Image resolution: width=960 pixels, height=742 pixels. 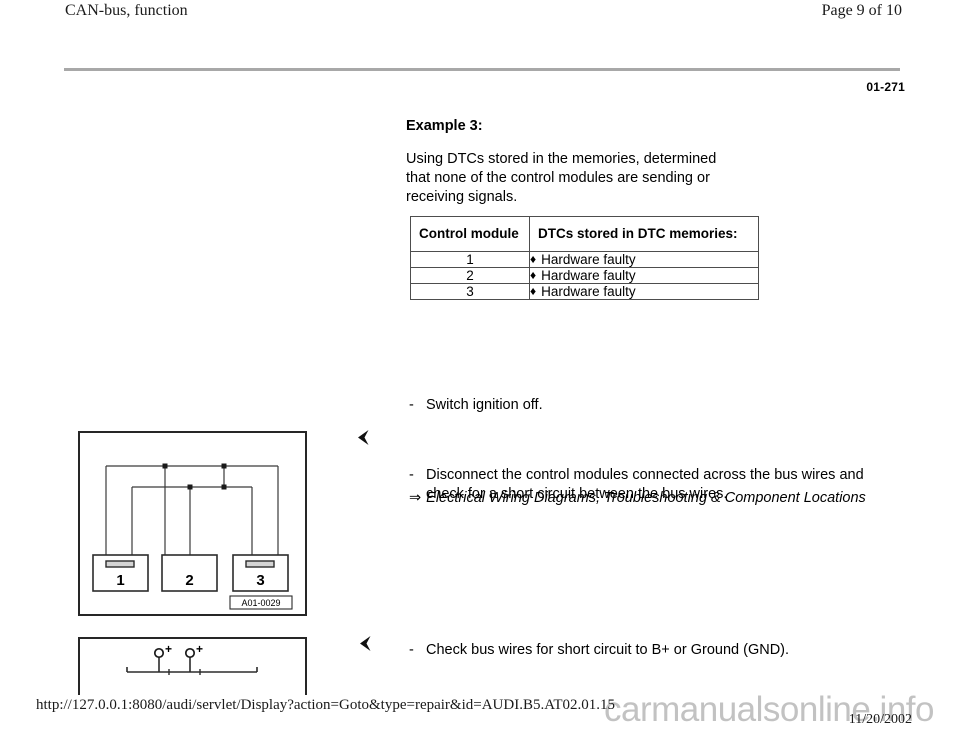 What do you see at coordinates (484, 405) in the screenshot?
I see `step-text: Switch ignition off.` at bounding box center [484, 405].